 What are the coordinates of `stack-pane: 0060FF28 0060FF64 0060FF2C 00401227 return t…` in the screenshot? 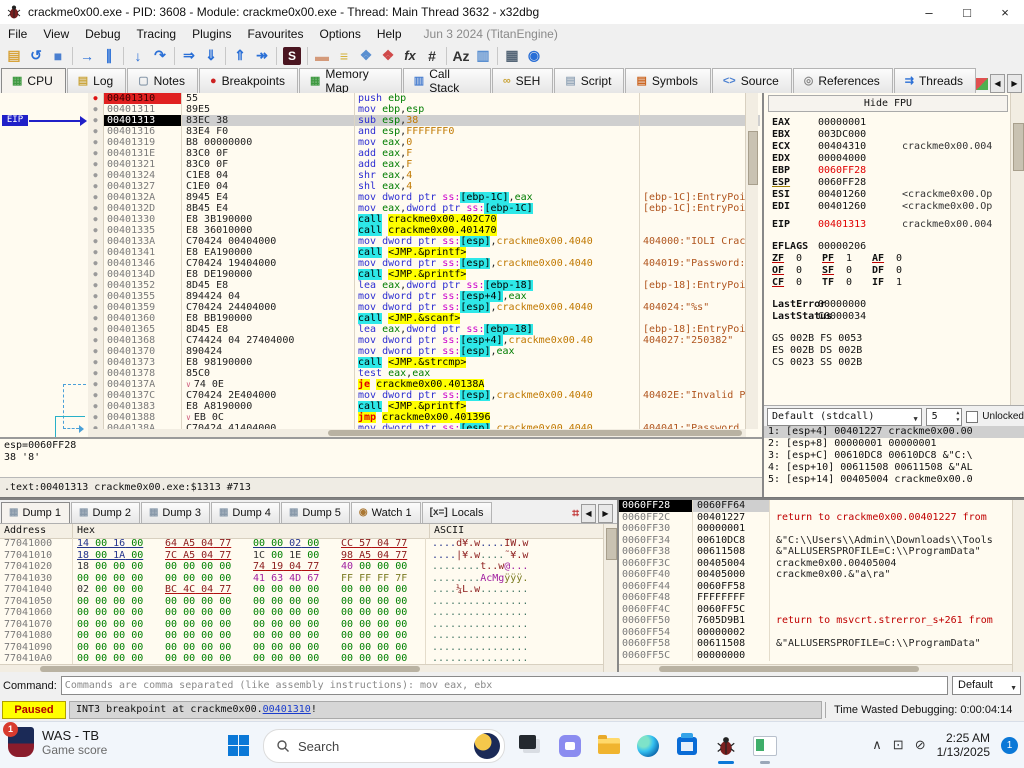 It's located at (820, 587).